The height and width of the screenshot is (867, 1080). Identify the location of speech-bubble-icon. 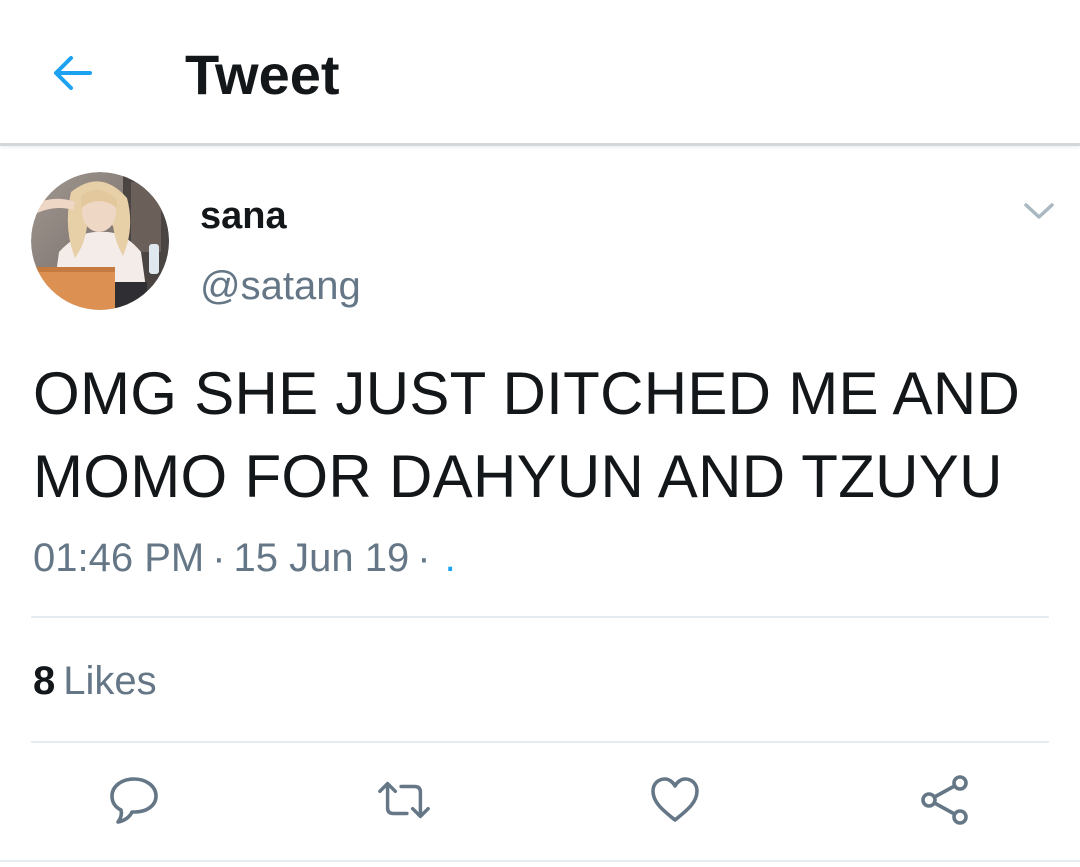
(134, 800).